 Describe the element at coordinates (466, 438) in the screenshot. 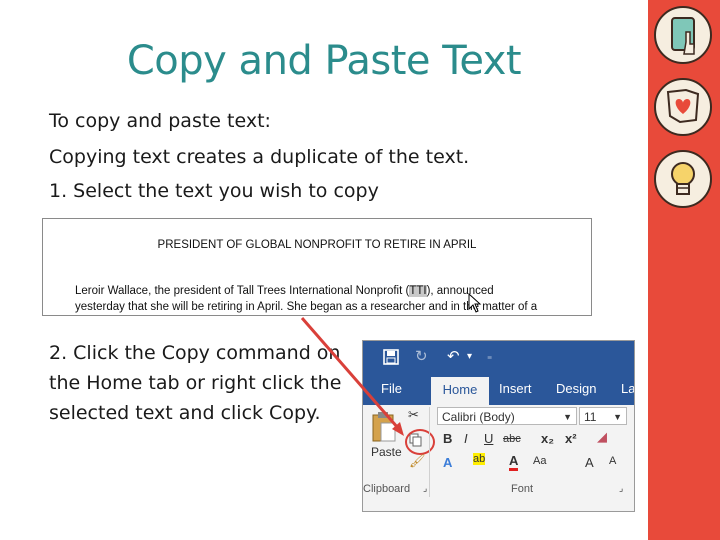

I see `italic-button: I` at that location.